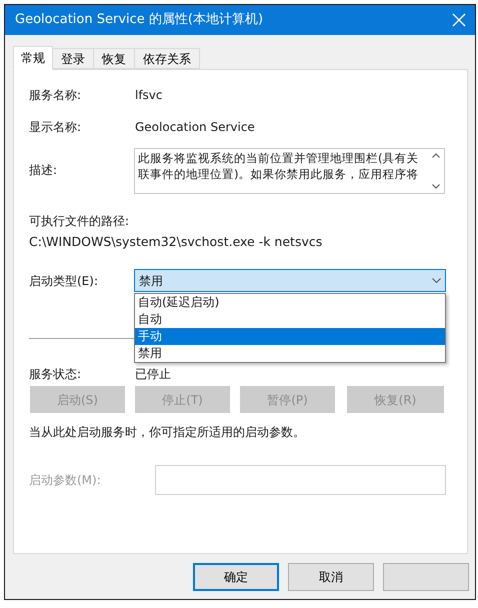  What do you see at coordinates (331, 577) in the screenshot?
I see `dialog-button: 取消` at bounding box center [331, 577].